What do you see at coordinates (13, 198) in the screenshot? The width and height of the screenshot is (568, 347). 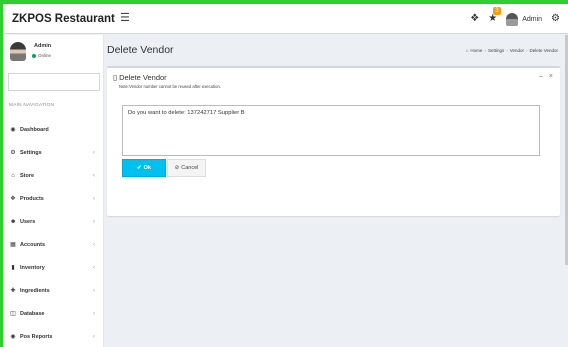 I see `cube-icon: ❖` at bounding box center [13, 198].